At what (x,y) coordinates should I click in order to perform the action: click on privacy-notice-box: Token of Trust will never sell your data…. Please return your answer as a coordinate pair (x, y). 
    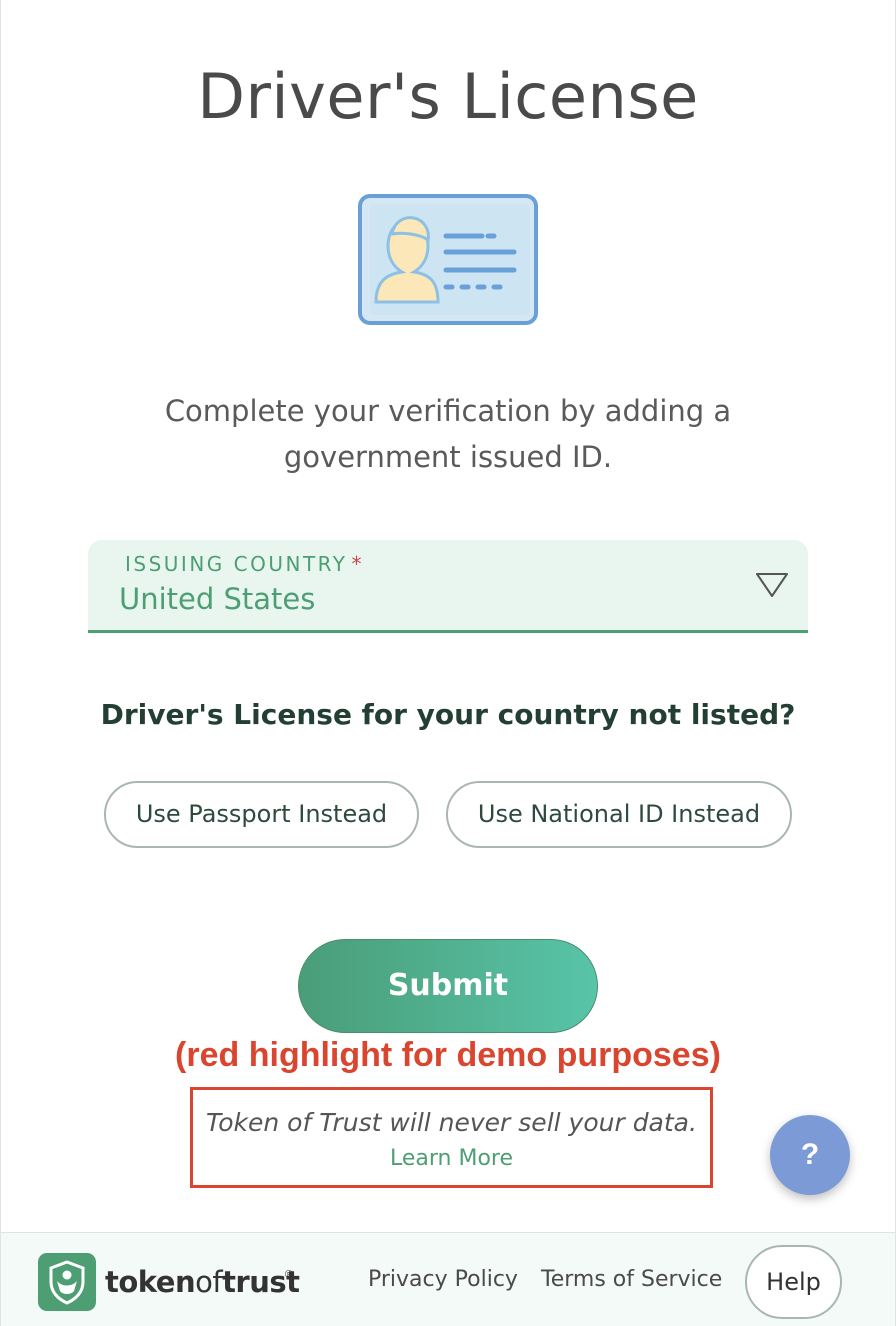
    Looking at the image, I should click on (451, 1137).